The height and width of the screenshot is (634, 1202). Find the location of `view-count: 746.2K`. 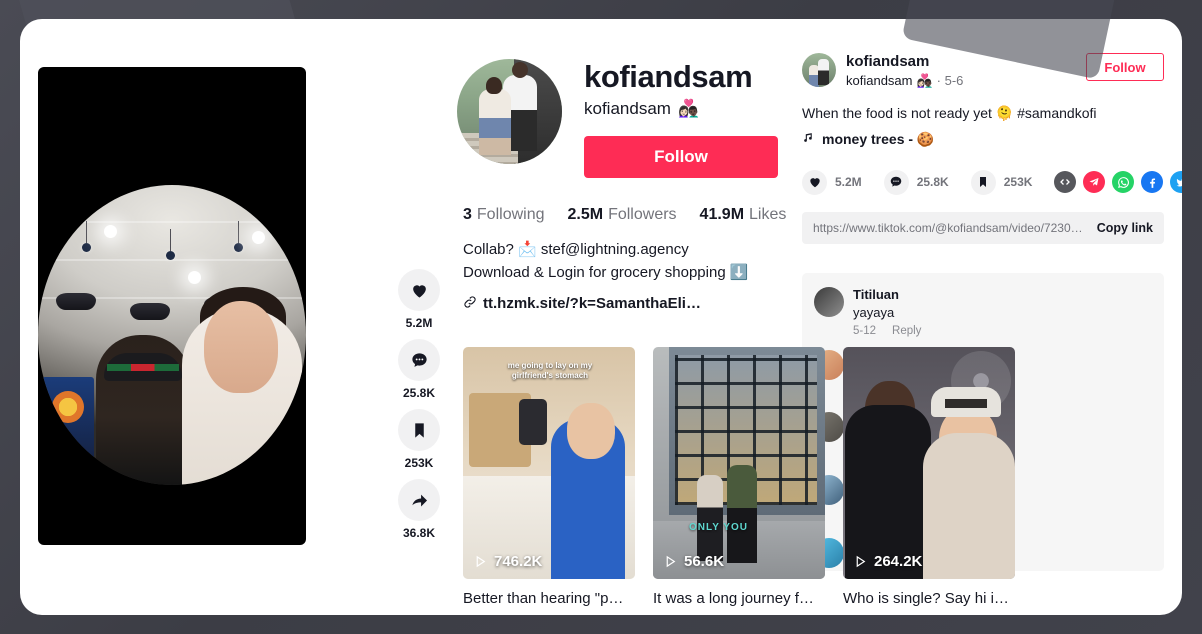

view-count: 746.2K is located at coordinates (508, 561).